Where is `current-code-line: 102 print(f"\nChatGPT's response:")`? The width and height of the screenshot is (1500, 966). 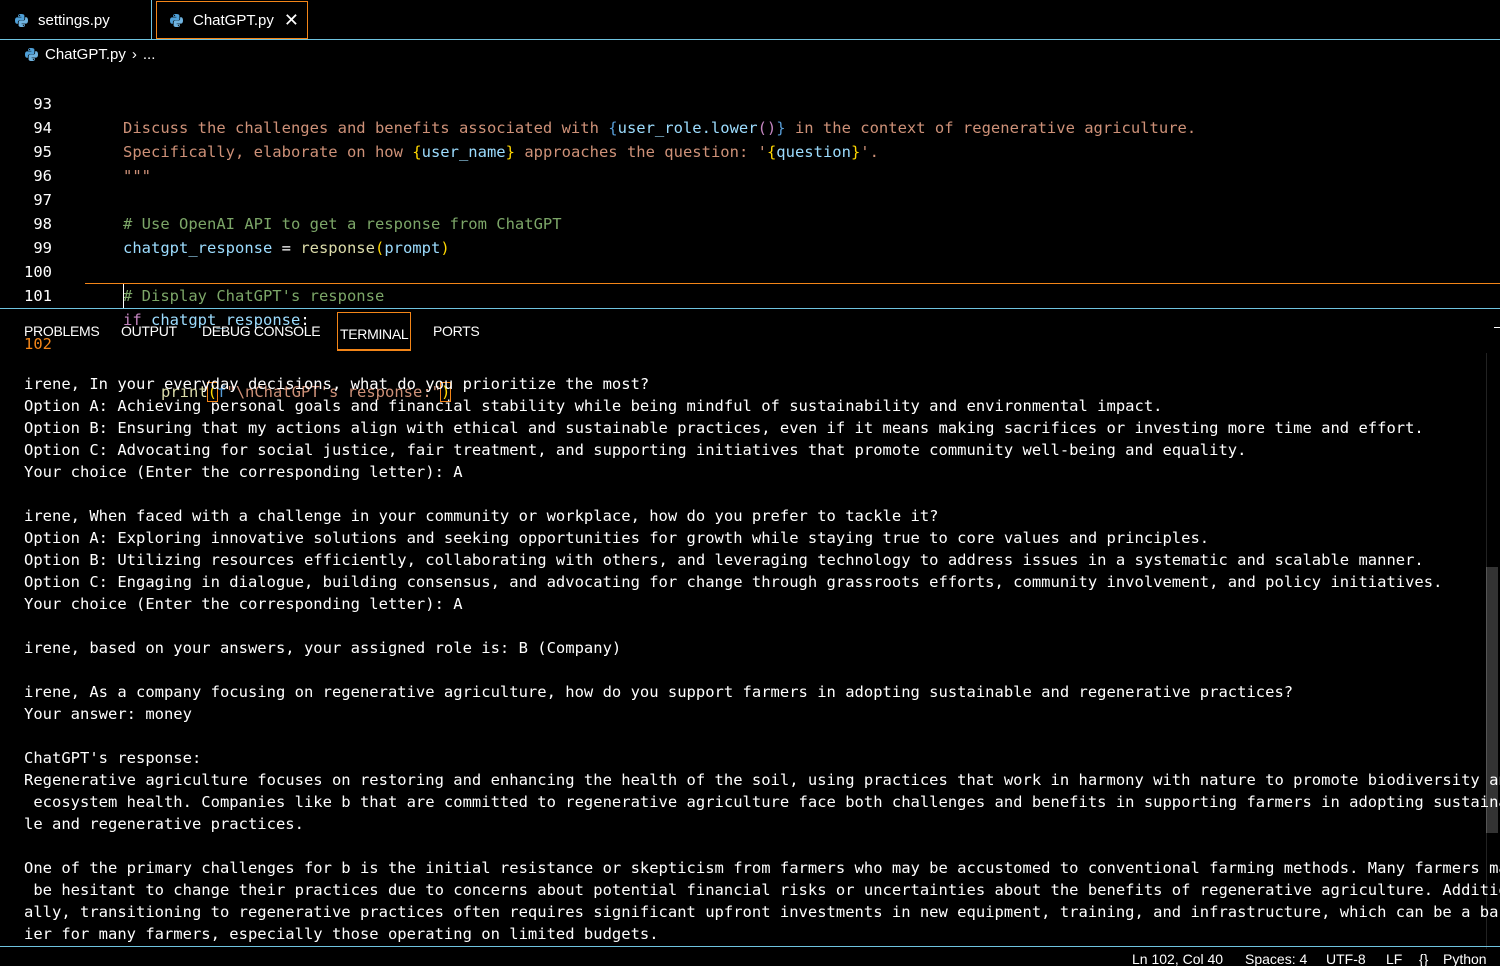 current-code-line: 102 print(f"\nChatGPT's response:") is located at coordinates (750, 342).